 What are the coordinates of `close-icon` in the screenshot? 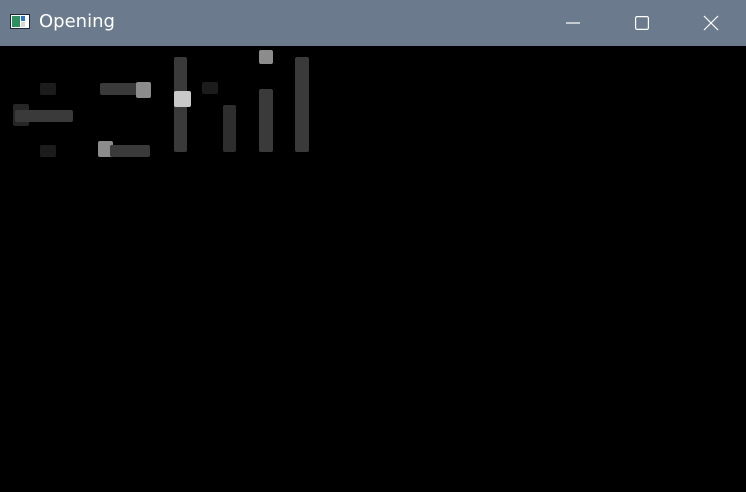 It's located at (711, 23).